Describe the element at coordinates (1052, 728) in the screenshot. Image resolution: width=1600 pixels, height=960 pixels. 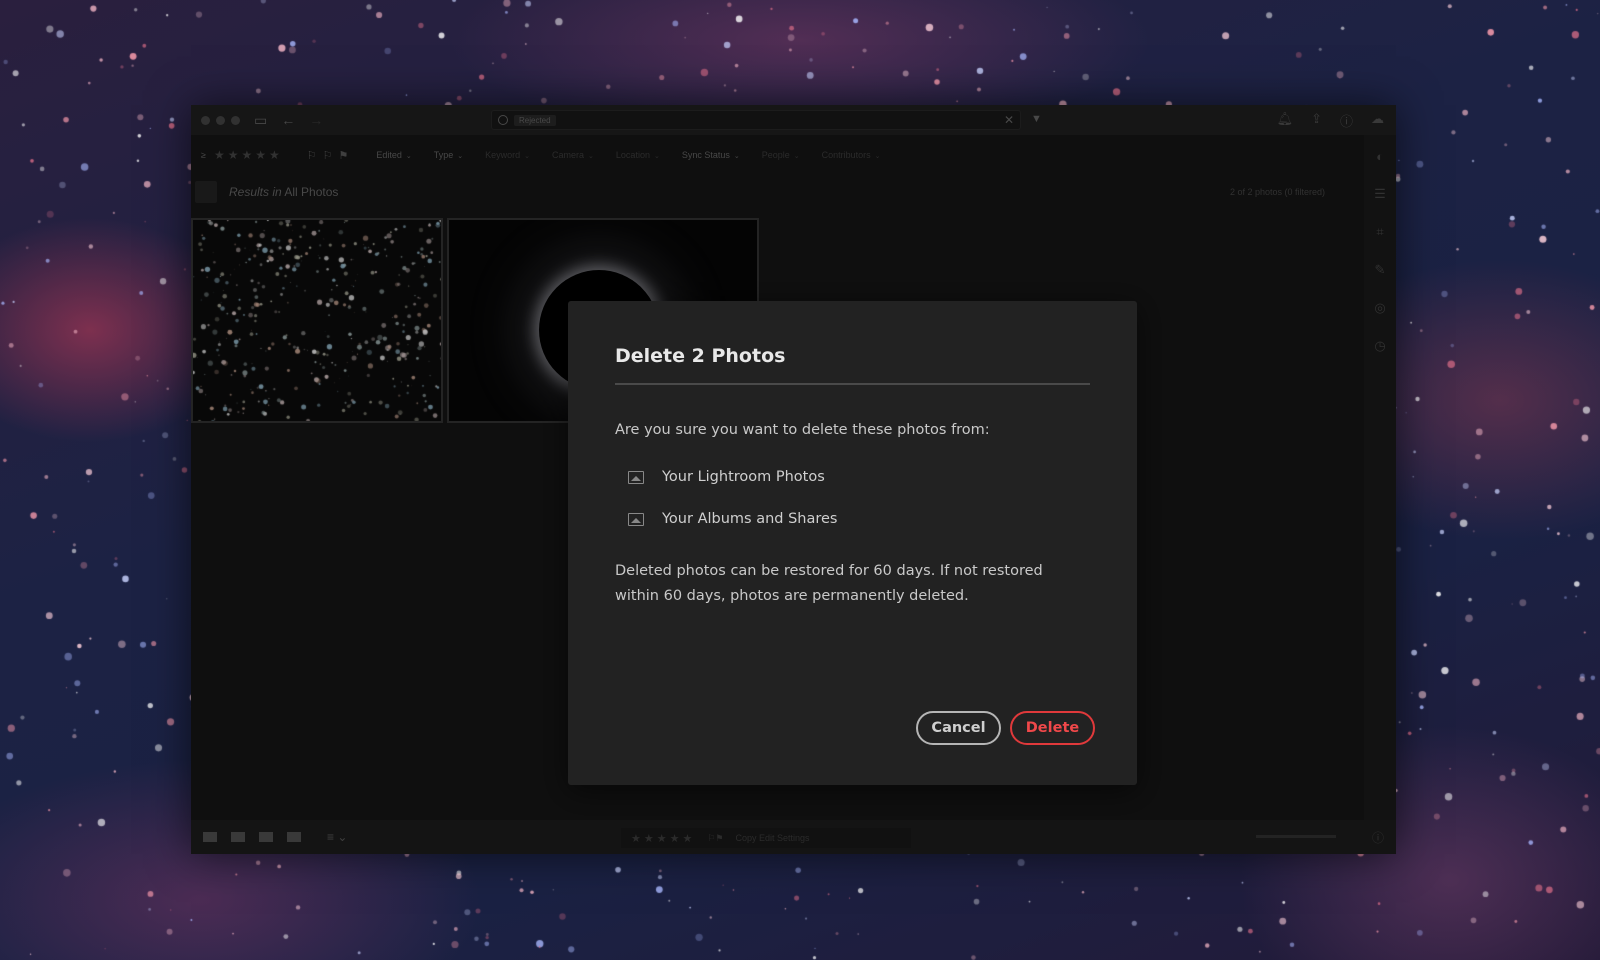
I see `delete-button: Delete` at that location.